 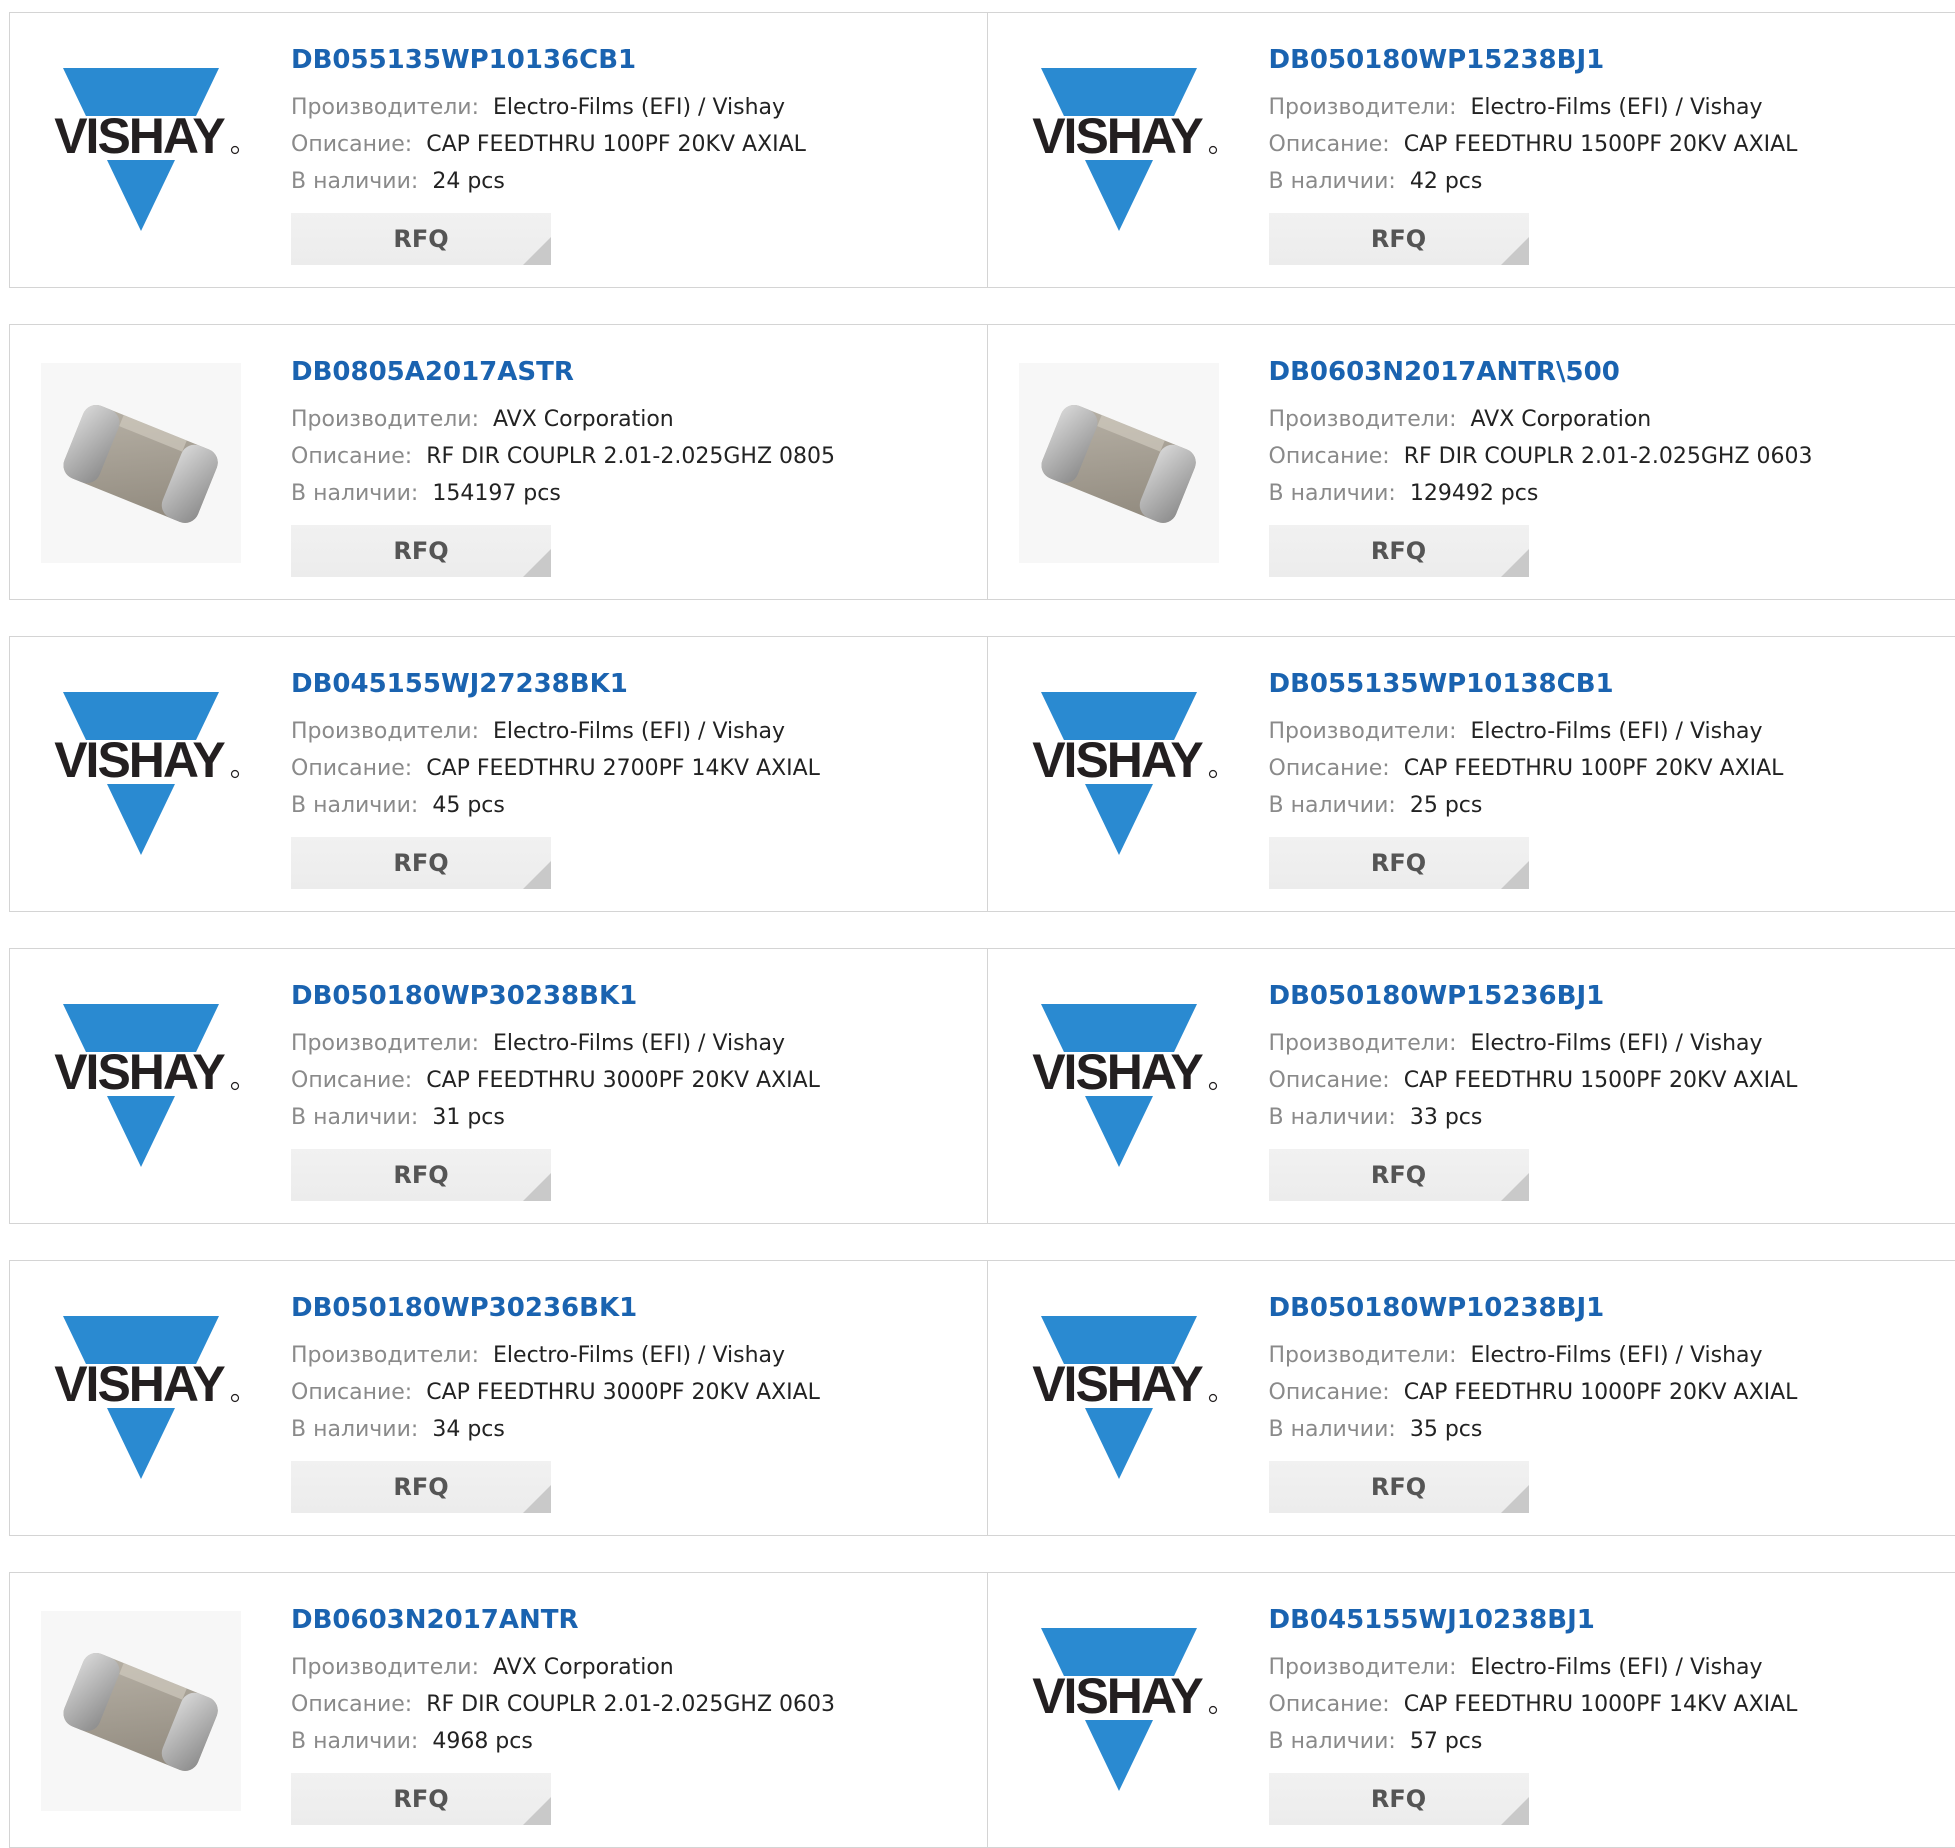 I want to click on stock-value: 4968 pcs, so click(x=482, y=1741).